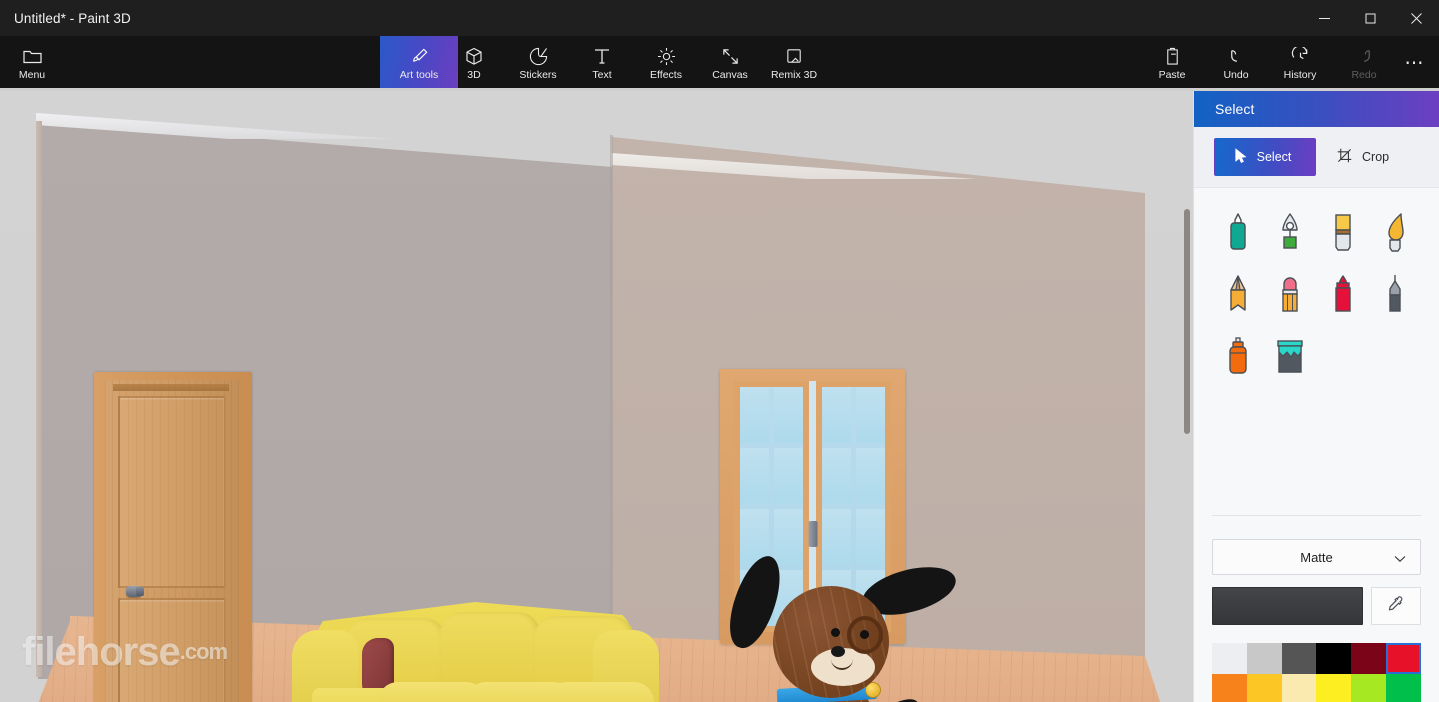 This screenshot has width=1439, height=702. I want to click on tool-spray-can, so click(1238, 359).